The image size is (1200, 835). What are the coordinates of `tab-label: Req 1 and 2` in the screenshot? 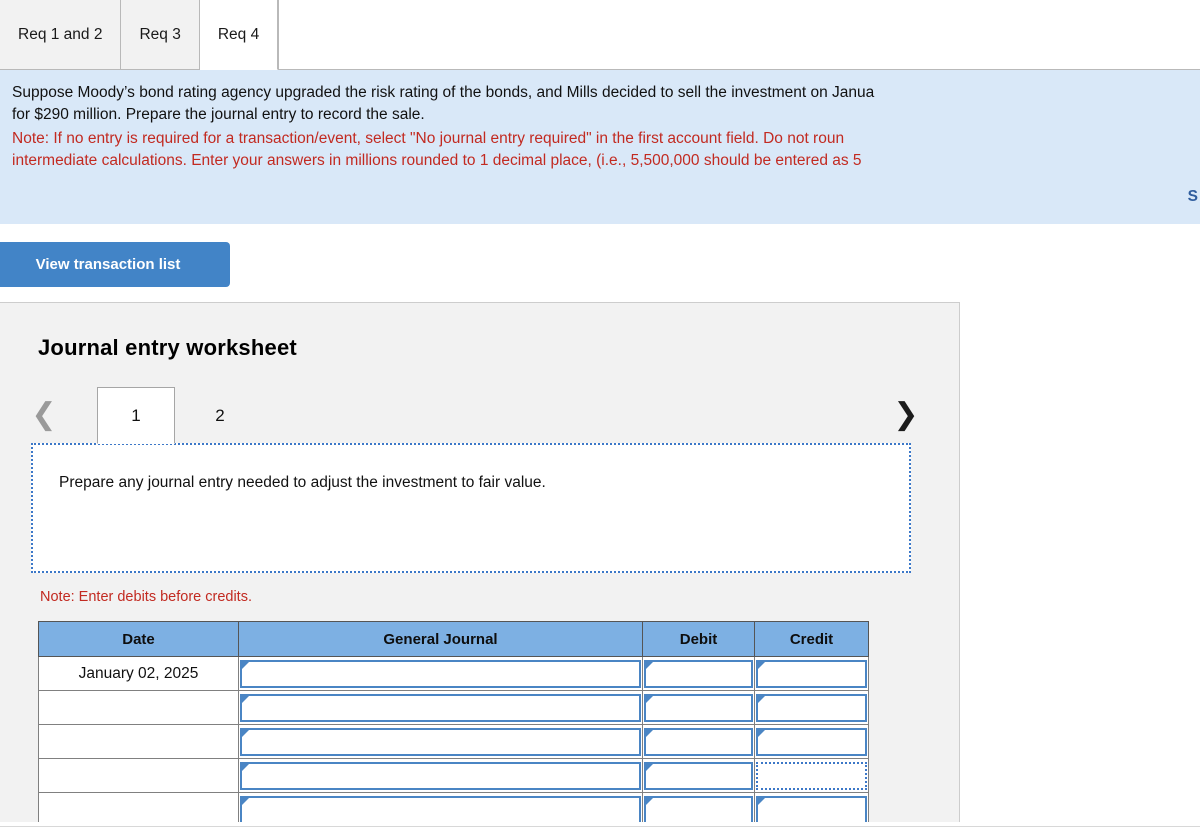 It's located at (60, 34).